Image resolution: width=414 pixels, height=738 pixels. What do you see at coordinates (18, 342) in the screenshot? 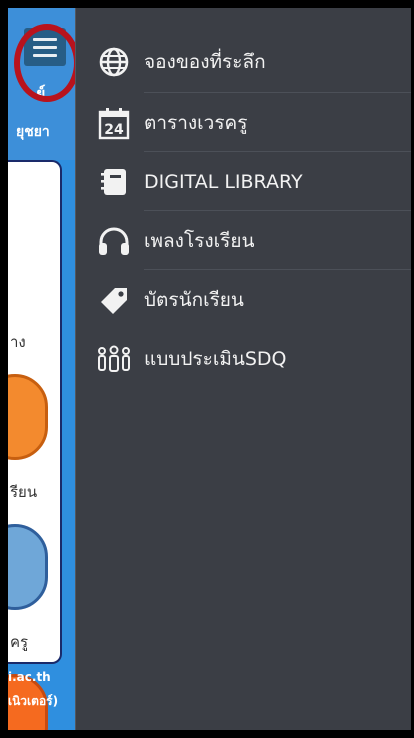
I see `background-tile-label-1: าง` at bounding box center [18, 342].